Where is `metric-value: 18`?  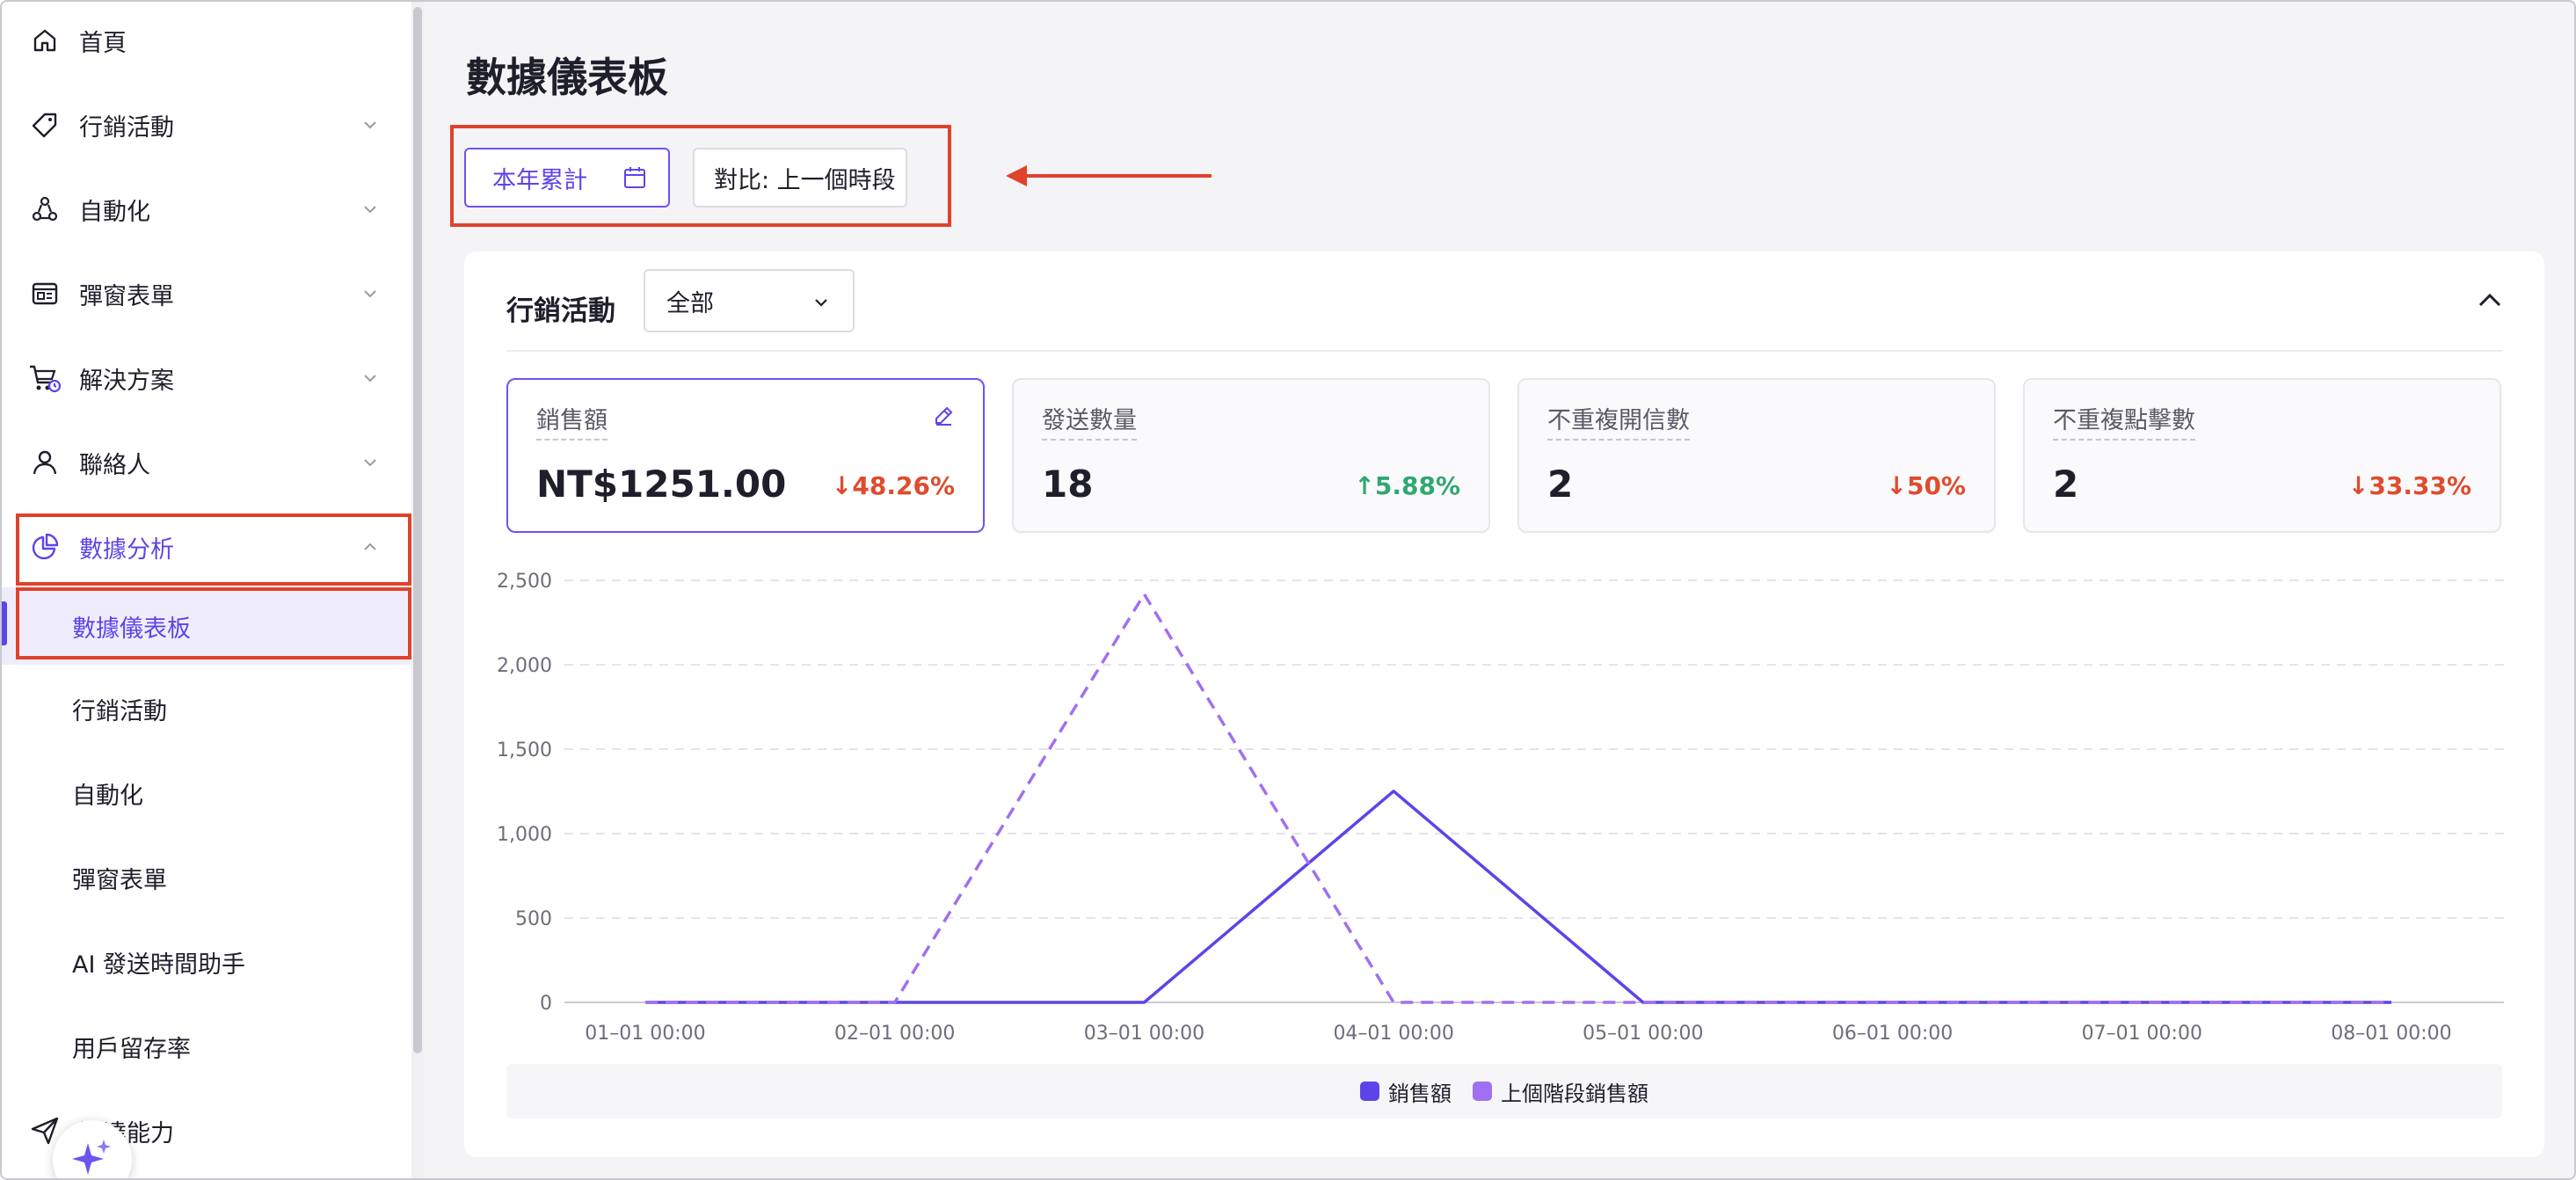
metric-value: 18 is located at coordinates (1068, 484).